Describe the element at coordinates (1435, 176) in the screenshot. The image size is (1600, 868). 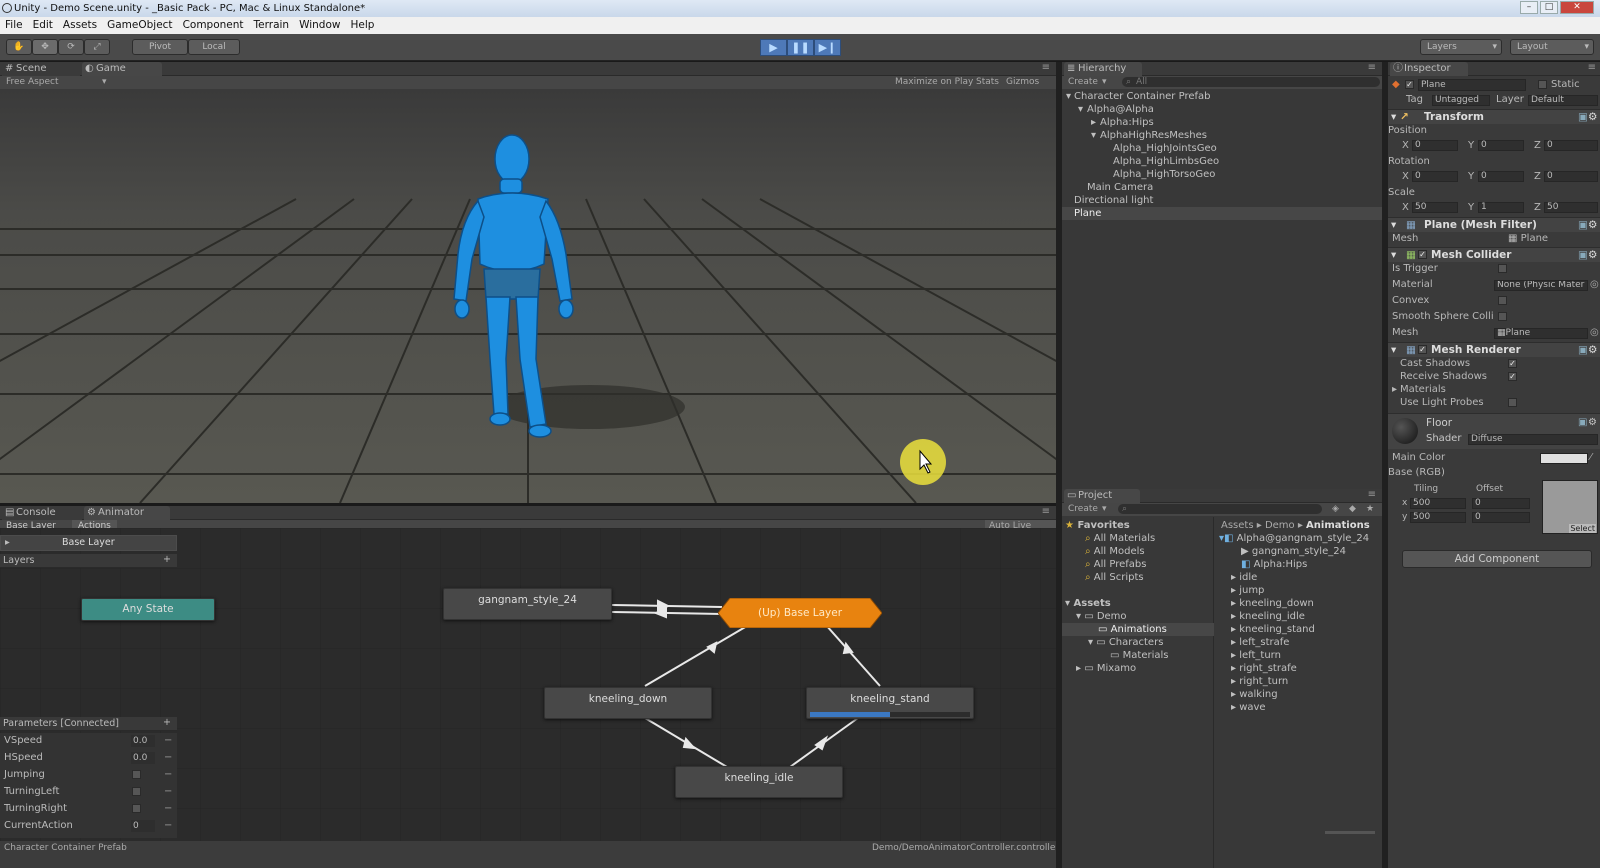
I see `rotation-x-field: 0` at that location.